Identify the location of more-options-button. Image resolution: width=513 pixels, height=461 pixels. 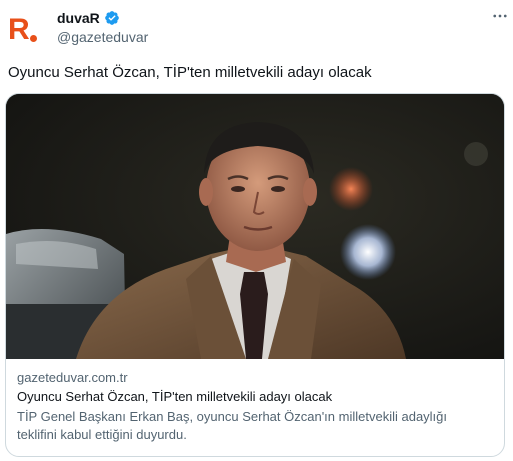
(500, 16).